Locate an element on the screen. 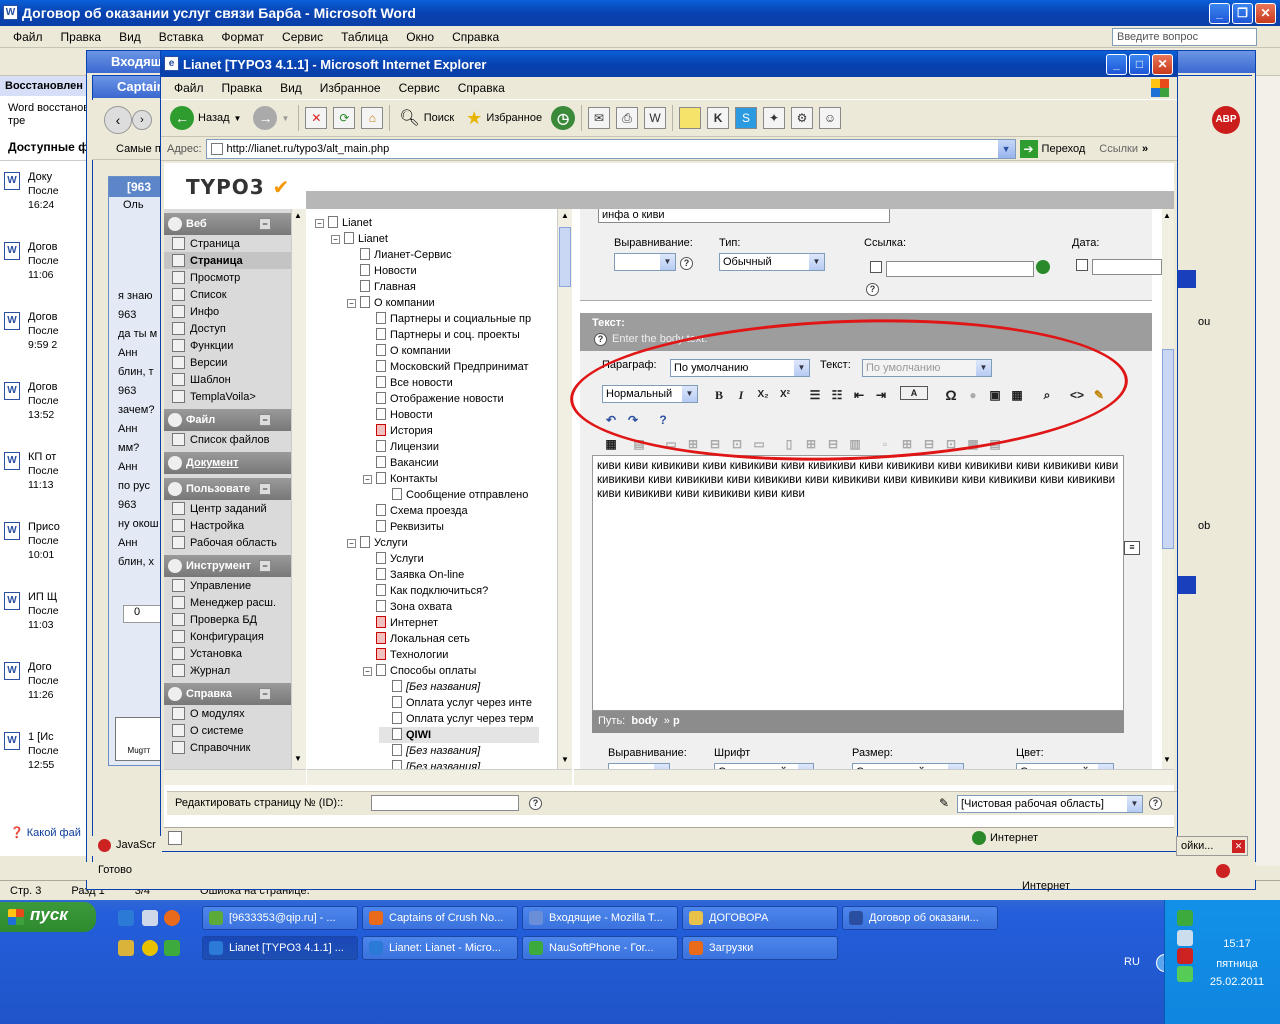 Image resolution: width=1280 pixels, height=1024 pixels. taskbar-button: ДОГОВОРА is located at coordinates (760, 918).